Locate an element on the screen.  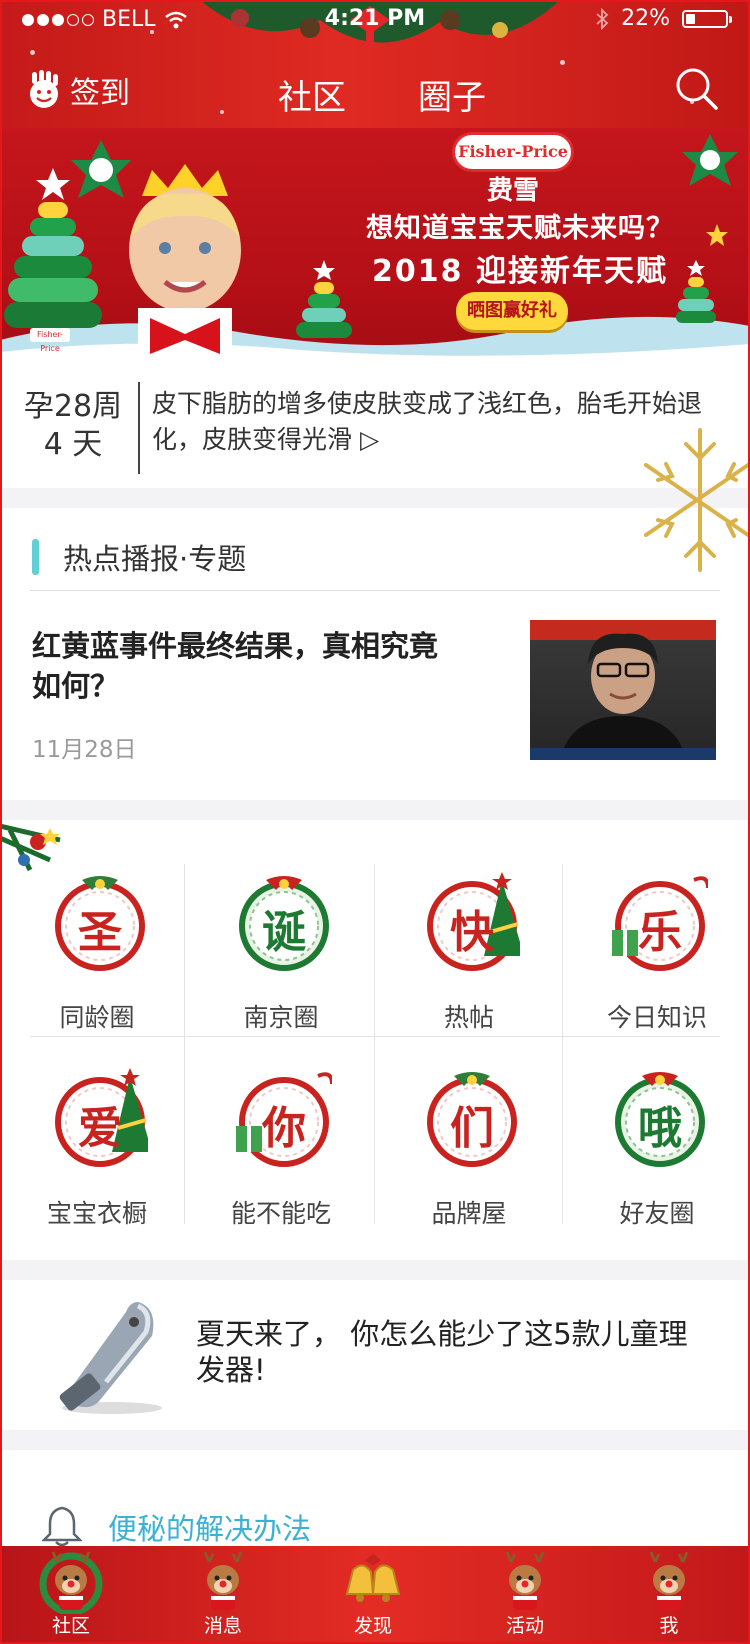
snow-dot is located at coordinates (32, 52).